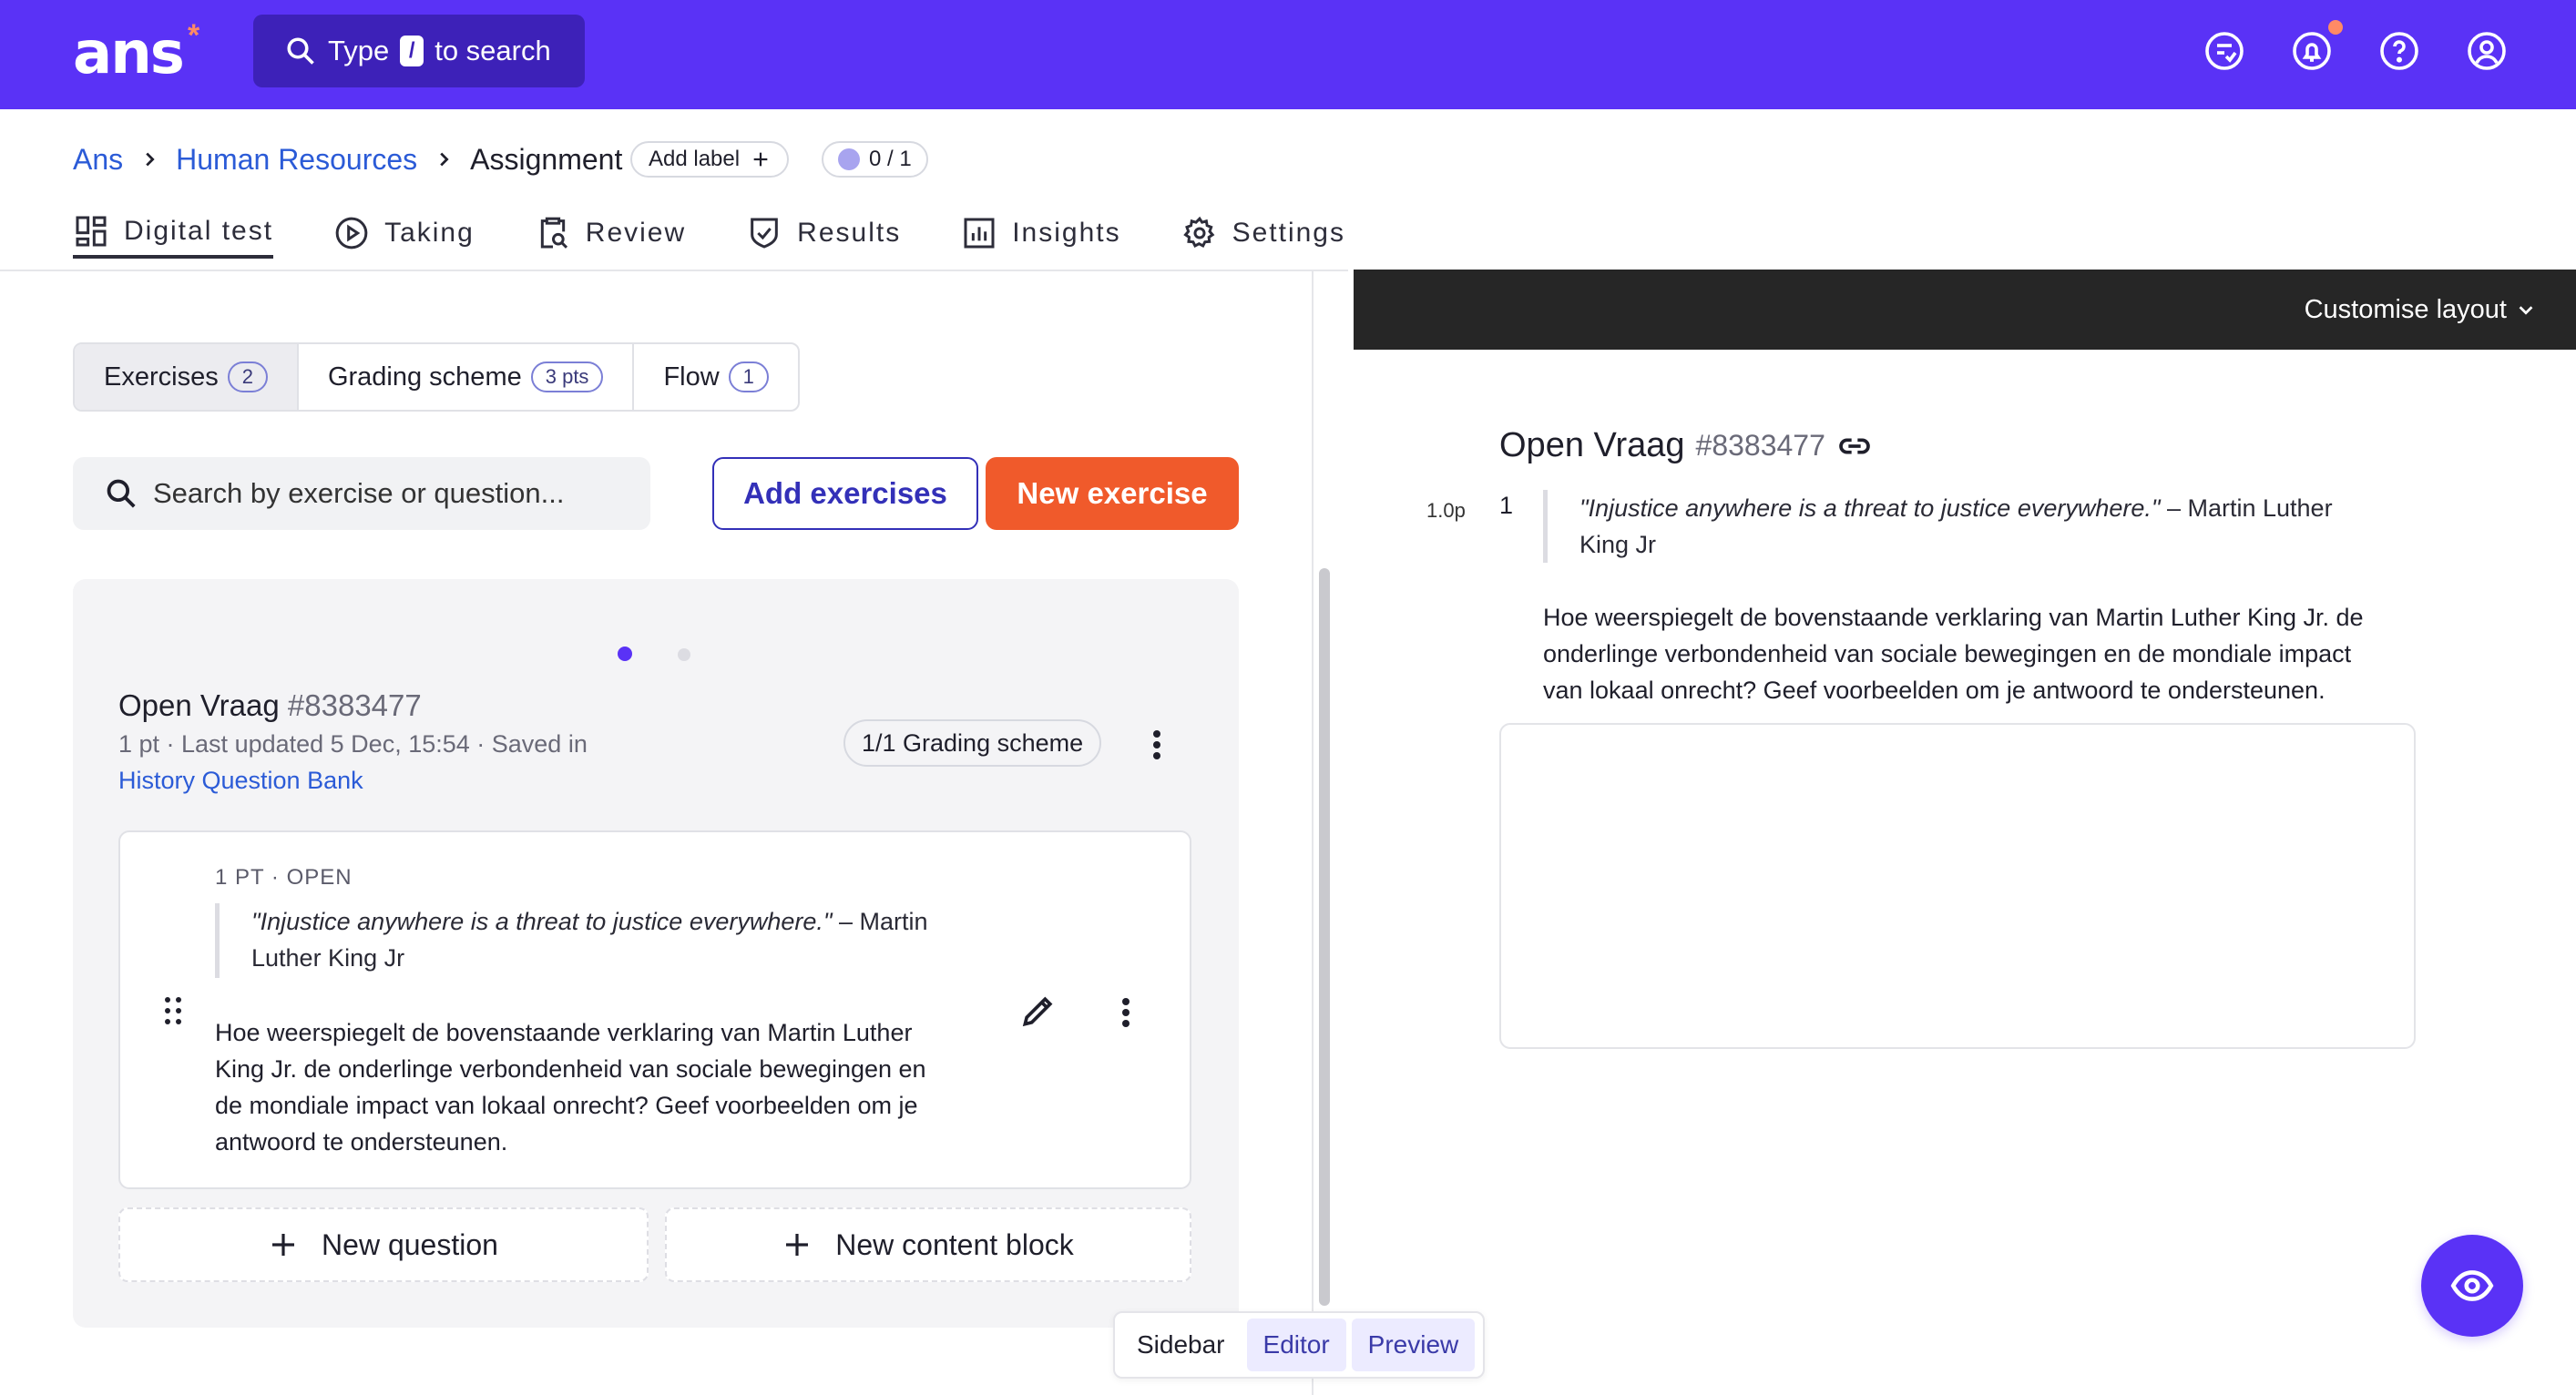 This screenshot has height=1395, width=2576. What do you see at coordinates (1506, 505) in the screenshot?
I see `preview-question-number: 1` at bounding box center [1506, 505].